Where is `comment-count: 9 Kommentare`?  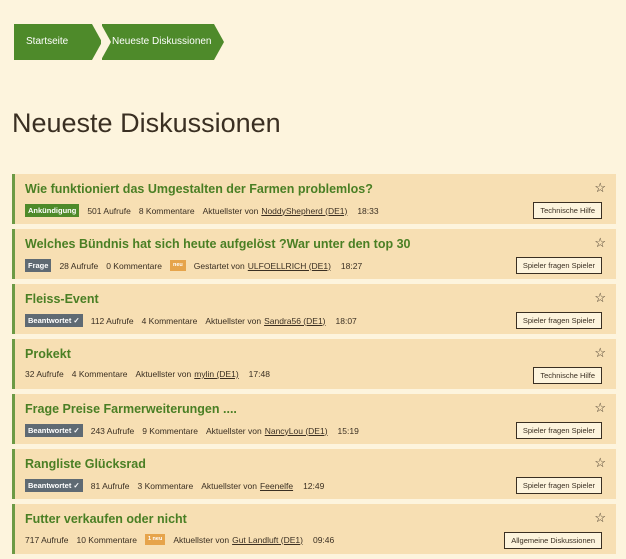 comment-count: 9 Kommentare is located at coordinates (170, 430).